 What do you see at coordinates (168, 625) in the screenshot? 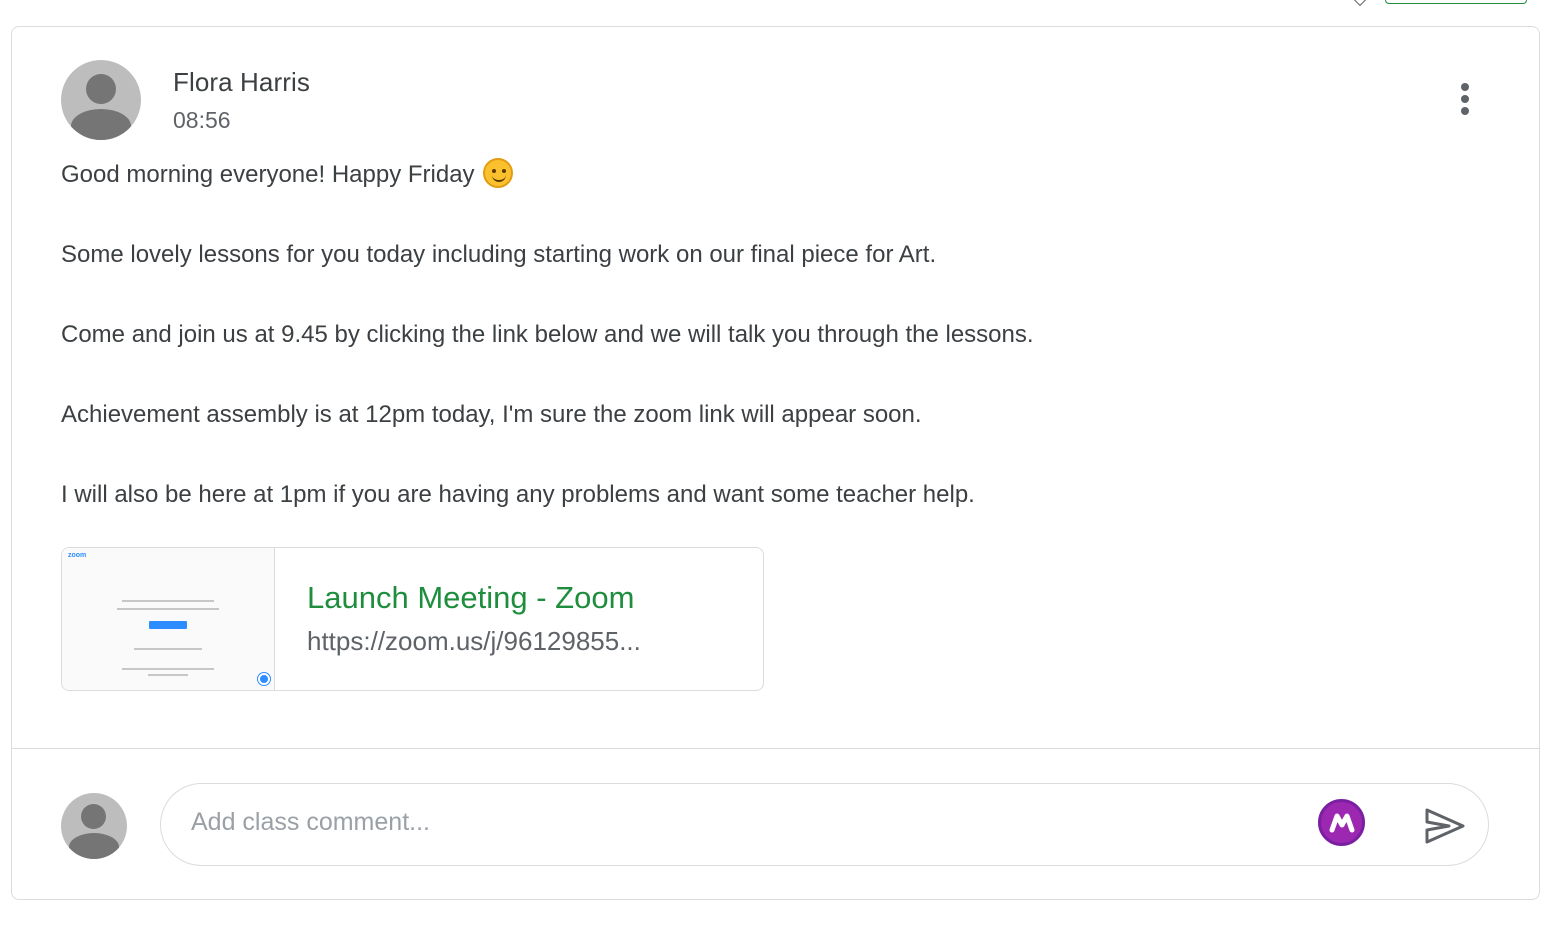
I see `thumbnail-launch-button` at bounding box center [168, 625].